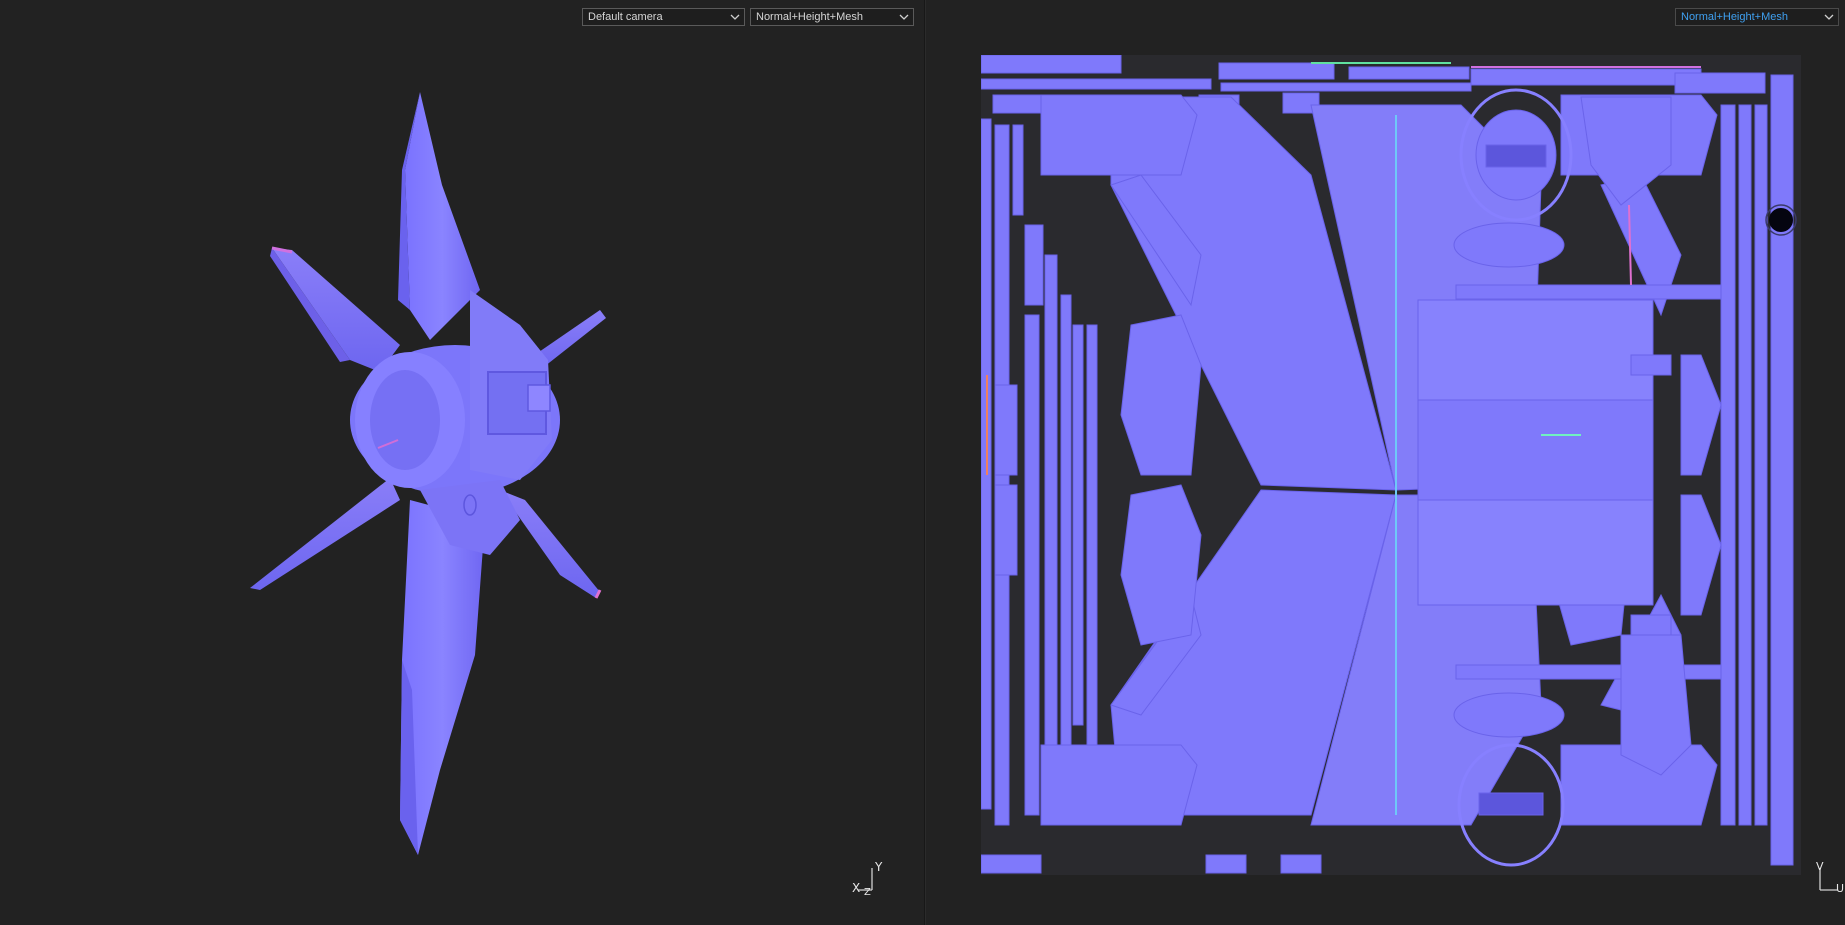  I want to click on axis-x-label: X, so click(856, 888).